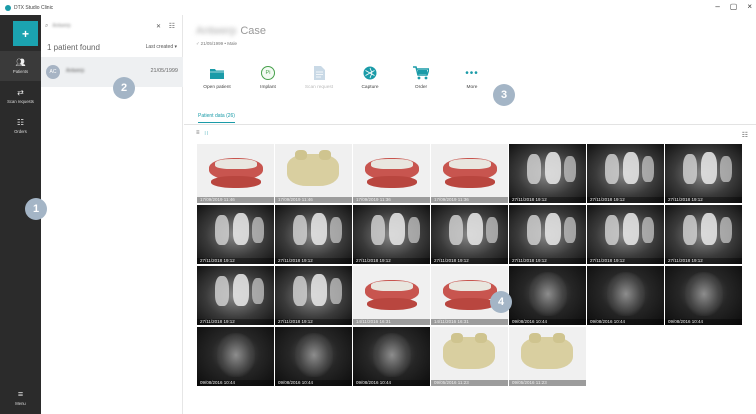 The height and width of the screenshot is (414, 756). What do you see at coordinates (370, 87) in the screenshot?
I see `tool-label: Capture` at bounding box center [370, 87].